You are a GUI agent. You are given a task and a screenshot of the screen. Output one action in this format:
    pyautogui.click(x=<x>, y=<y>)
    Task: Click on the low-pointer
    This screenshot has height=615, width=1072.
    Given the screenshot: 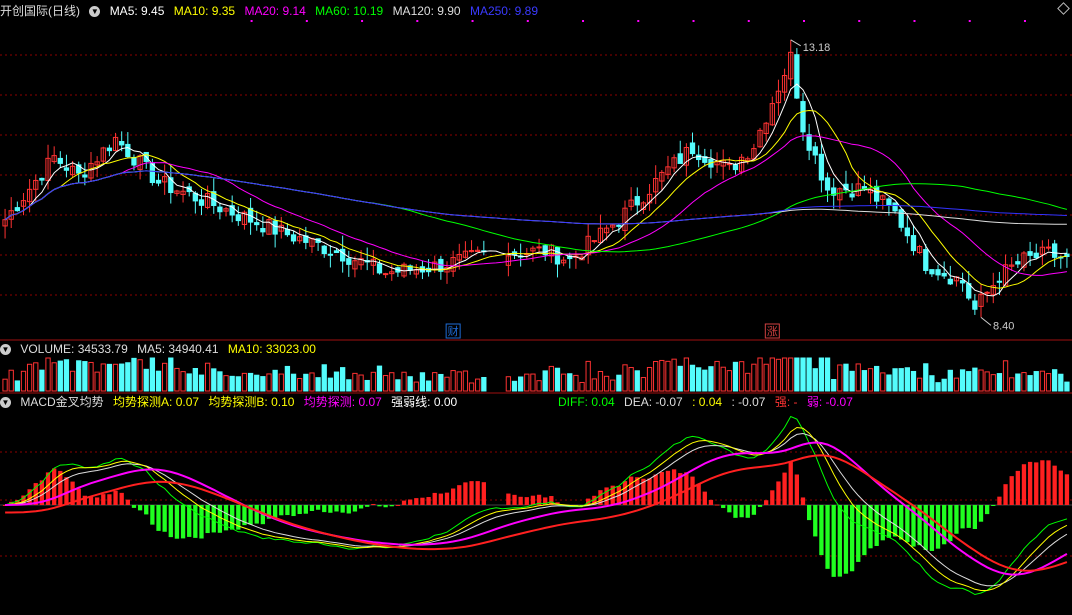 What is the action you would take?
    pyautogui.click(x=986, y=321)
    